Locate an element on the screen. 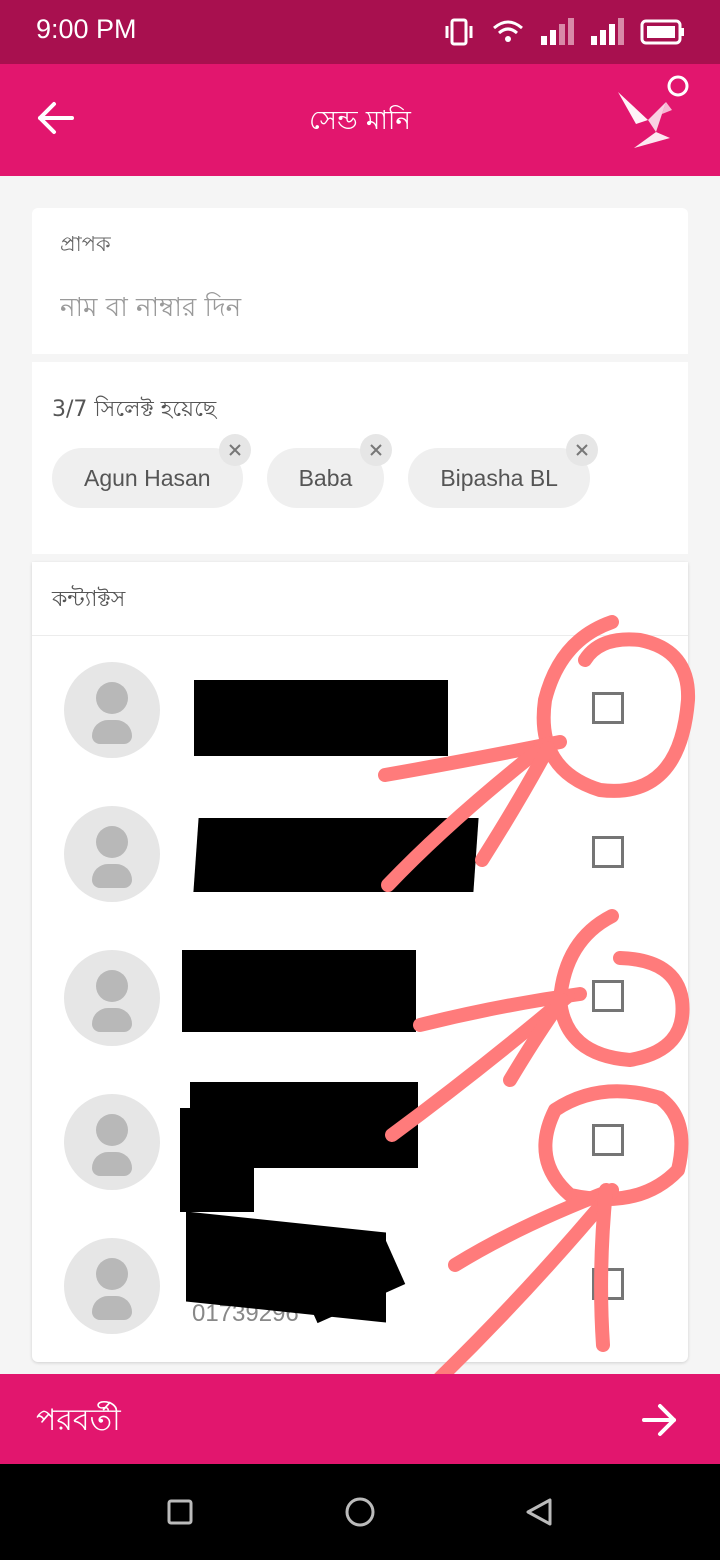  recipient-label: প্রাপক is located at coordinates (85, 244).